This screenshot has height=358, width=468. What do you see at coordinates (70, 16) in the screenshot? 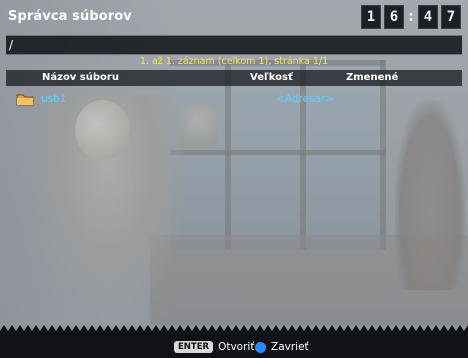
I see `app-title: Správca súborov` at bounding box center [70, 16].